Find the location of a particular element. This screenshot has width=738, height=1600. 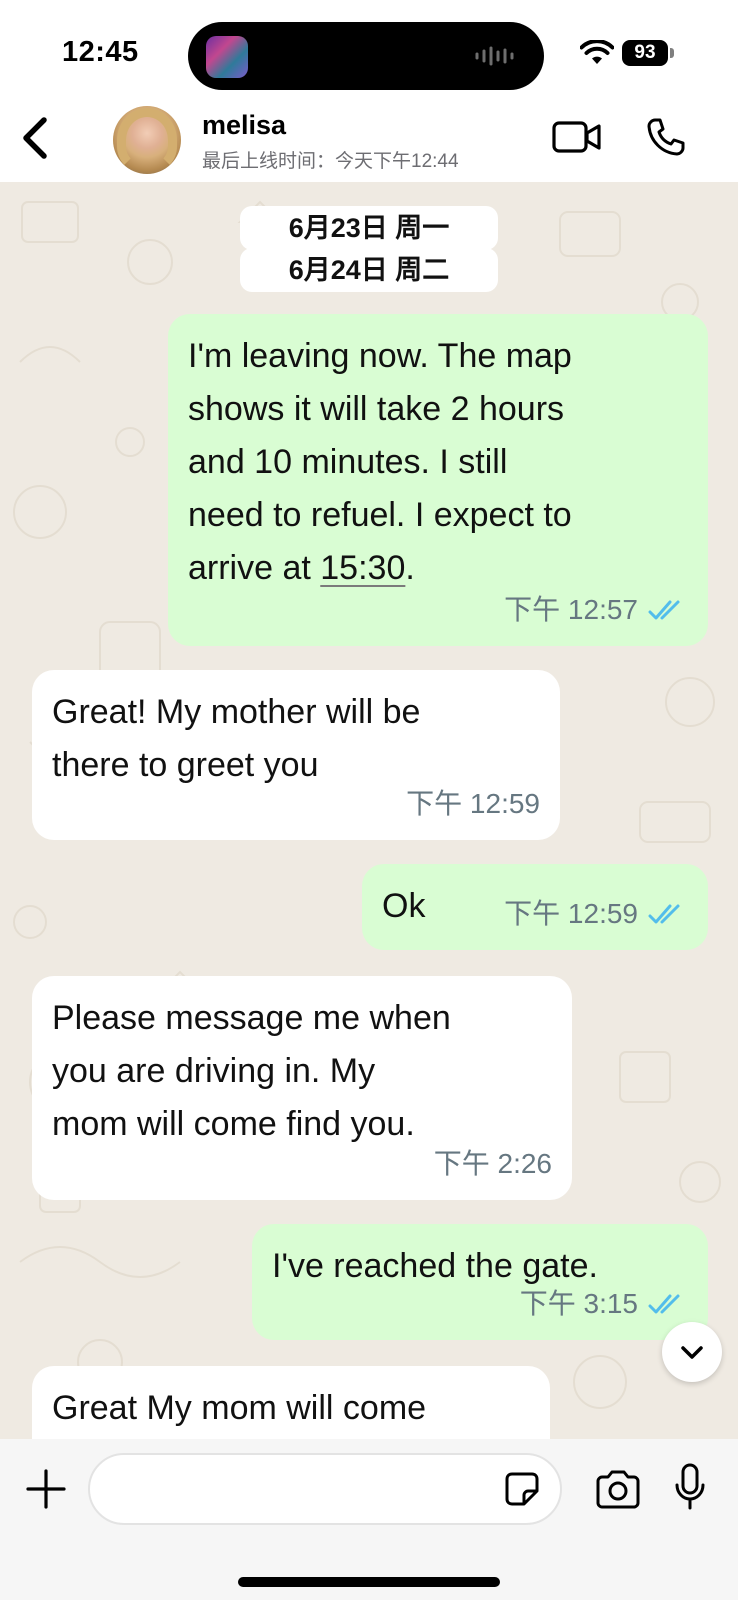

battery-tip is located at coordinates (672, 53).